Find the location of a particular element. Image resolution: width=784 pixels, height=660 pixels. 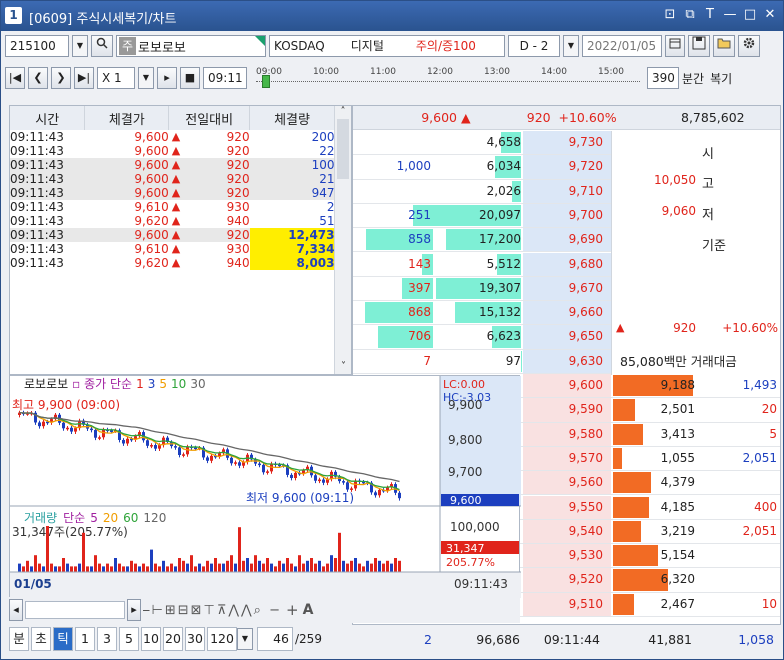

scroll-up-icon: ˄ is located at coordinates (343, 111).